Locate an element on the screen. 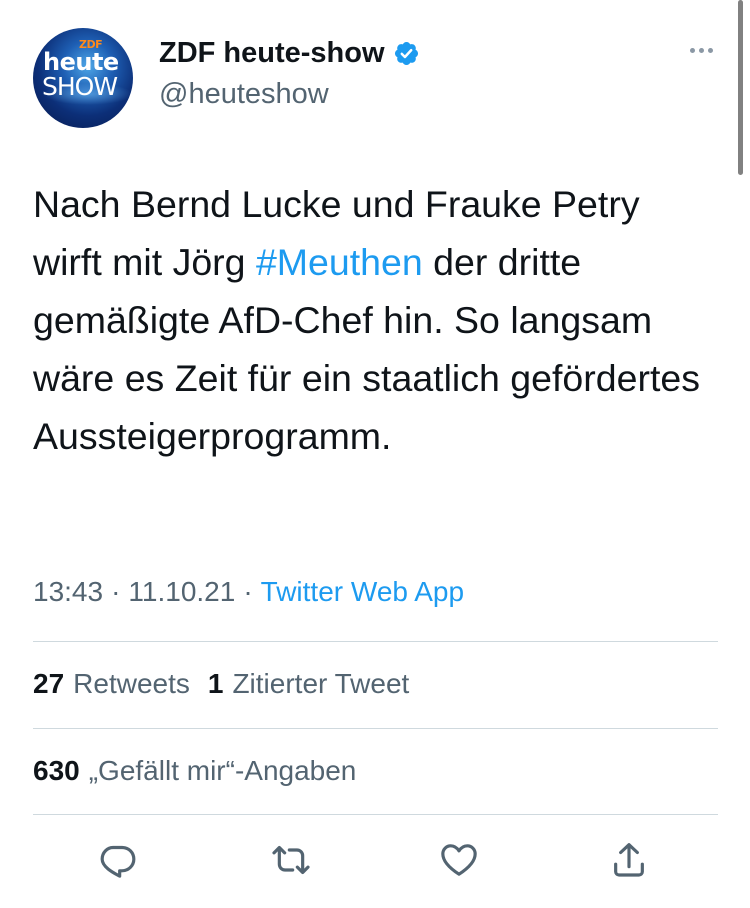 This screenshot has height=908, width=750. quotes-label: Zitierter Tweet is located at coordinates (321, 683).